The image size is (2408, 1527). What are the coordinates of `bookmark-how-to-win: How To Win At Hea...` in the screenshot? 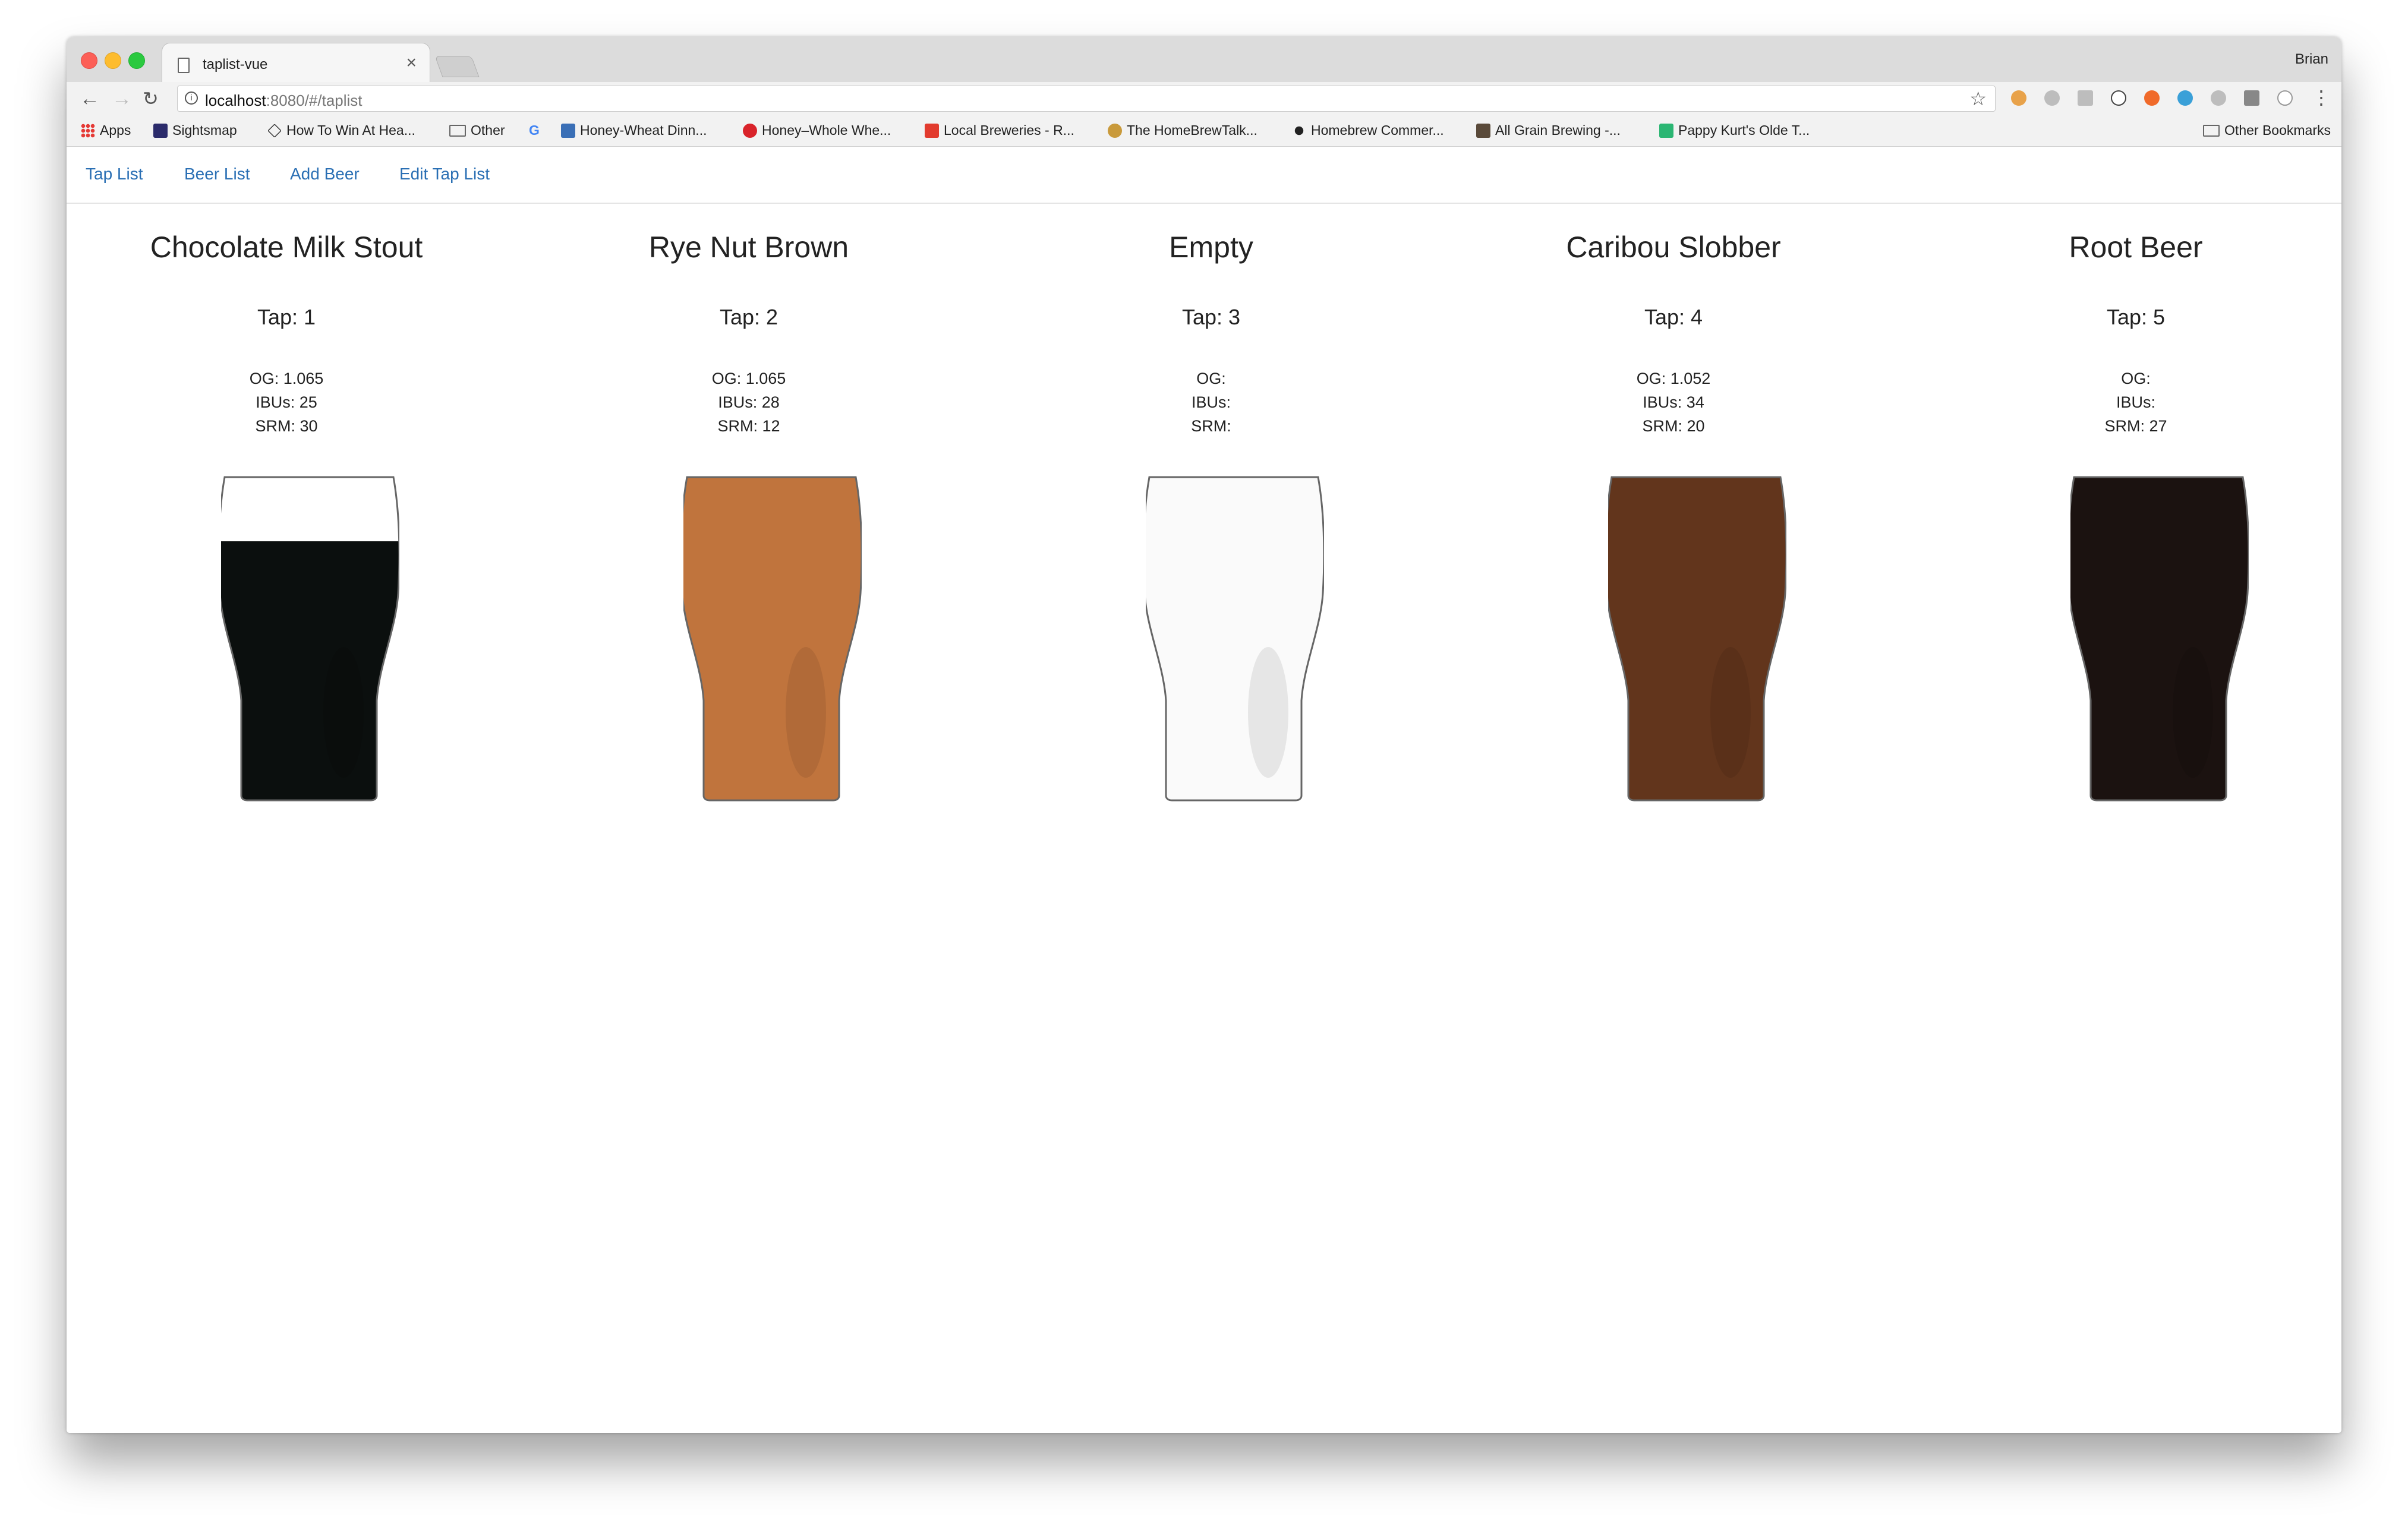 It's located at (341, 130).